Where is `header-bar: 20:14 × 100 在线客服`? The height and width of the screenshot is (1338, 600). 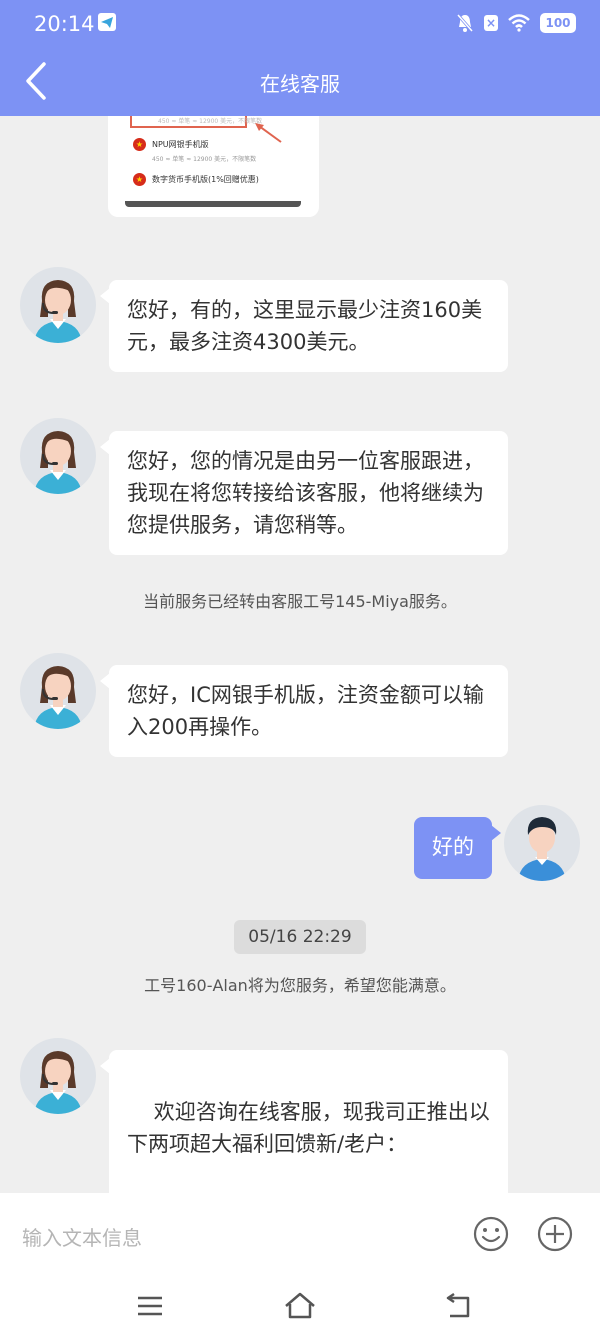 header-bar: 20:14 × 100 在线客服 is located at coordinates (300, 58).